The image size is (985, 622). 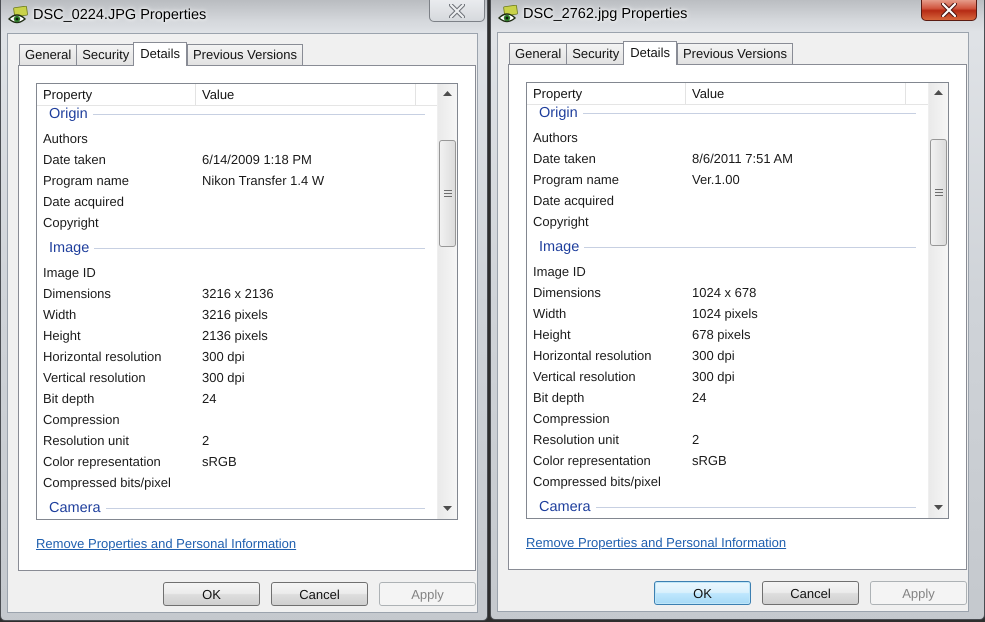 I want to click on property-value: 6/14/2009 1:18 PM, so click(x=257, y=159).